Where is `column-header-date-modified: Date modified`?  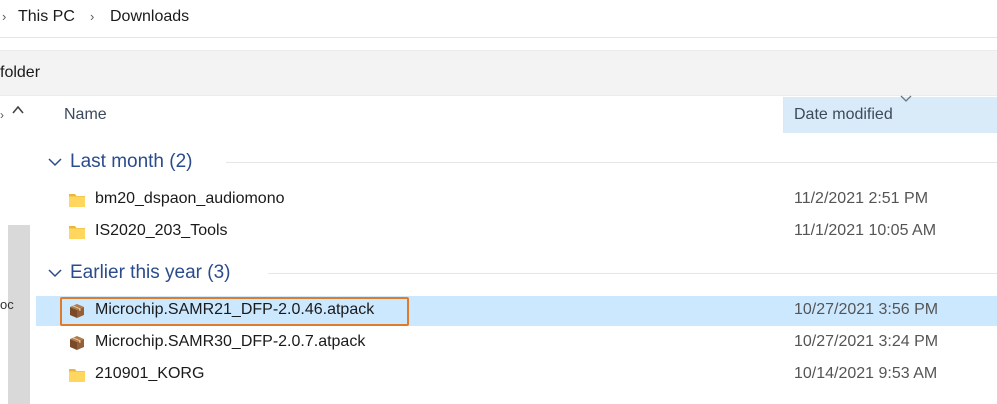
column-header-date-modified: Date modified is located at coordinates (890, 114).